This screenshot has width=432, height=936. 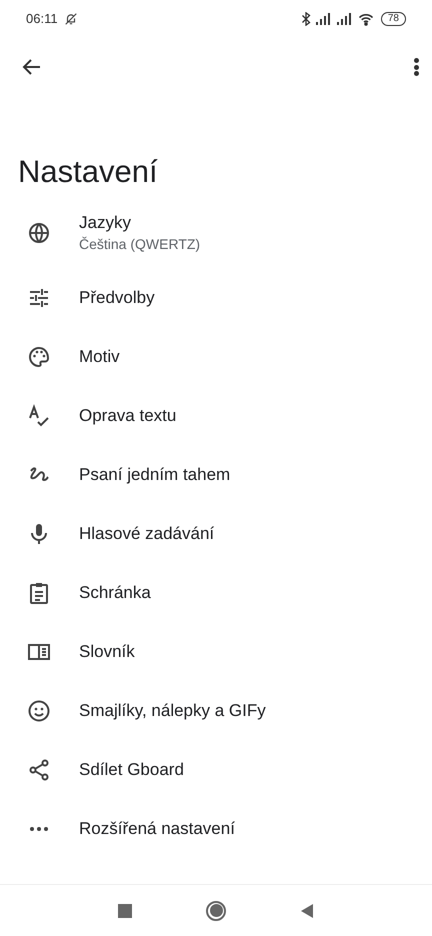 What do you see at coordinates (216, 769) in the screenshot?
I see `settings-item: Sdílet Gboard` at bounding box center [216, 769].